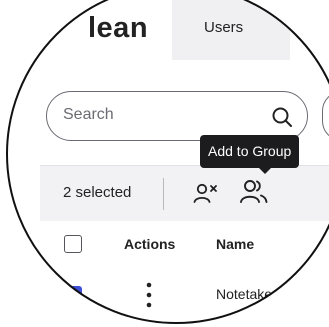 The image size is (329, 327). I want to click on table-row: Notetake, so click(184, 296).